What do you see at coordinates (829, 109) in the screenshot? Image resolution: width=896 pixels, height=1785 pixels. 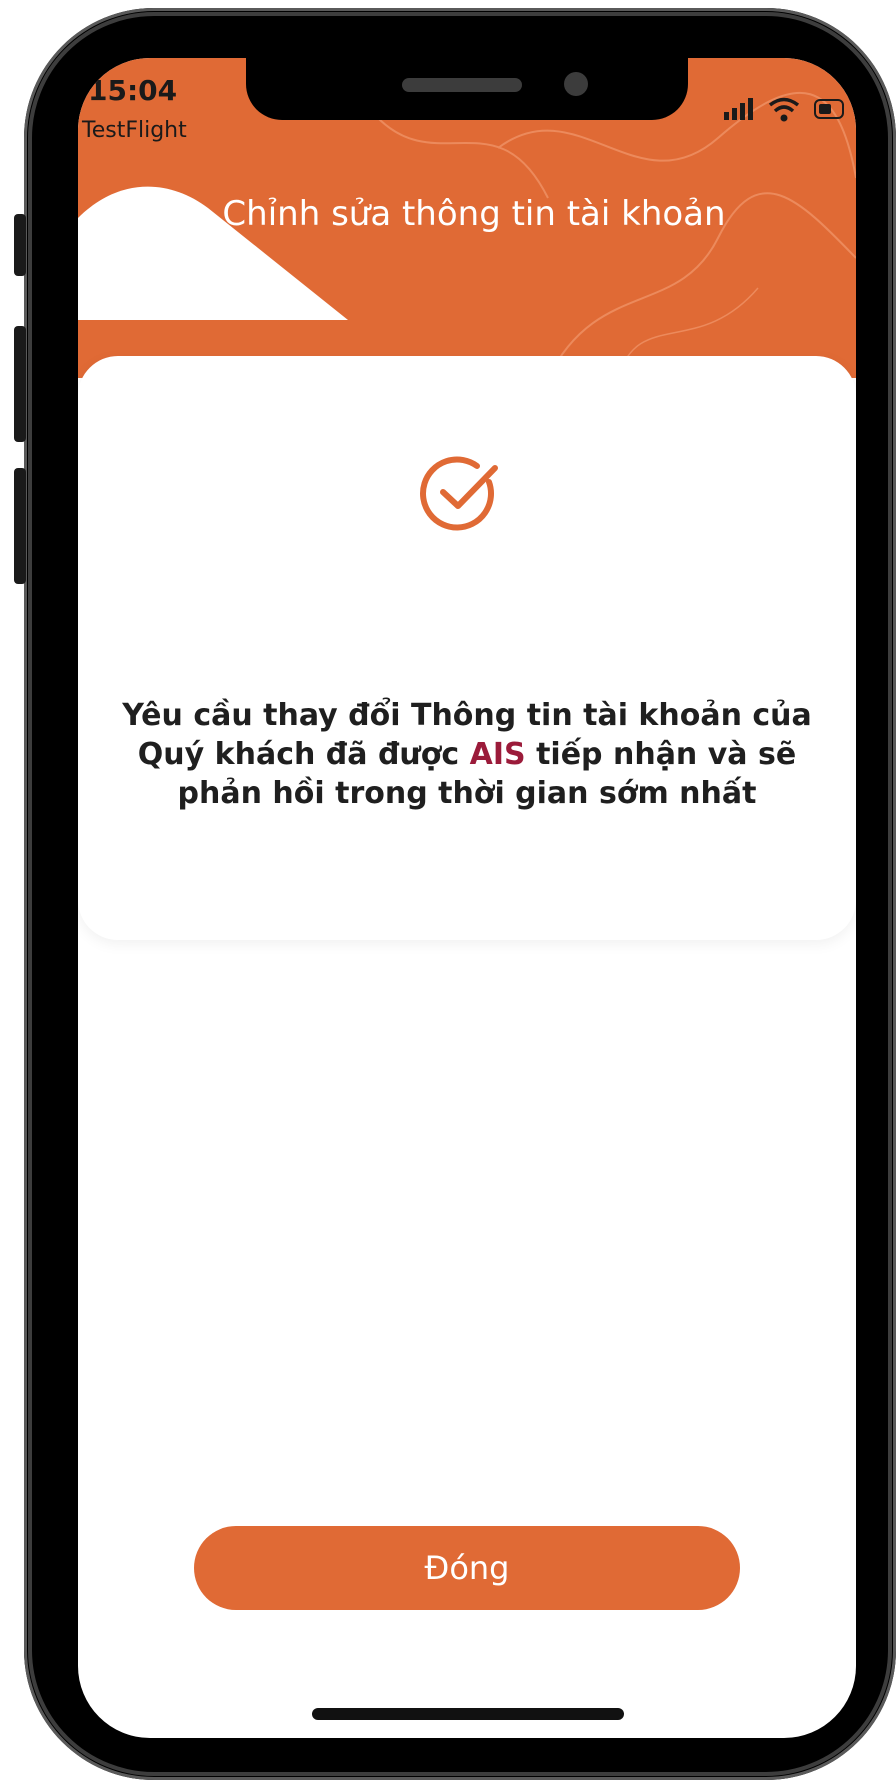 I see `battery-icon` at bounding box center [829, 109].